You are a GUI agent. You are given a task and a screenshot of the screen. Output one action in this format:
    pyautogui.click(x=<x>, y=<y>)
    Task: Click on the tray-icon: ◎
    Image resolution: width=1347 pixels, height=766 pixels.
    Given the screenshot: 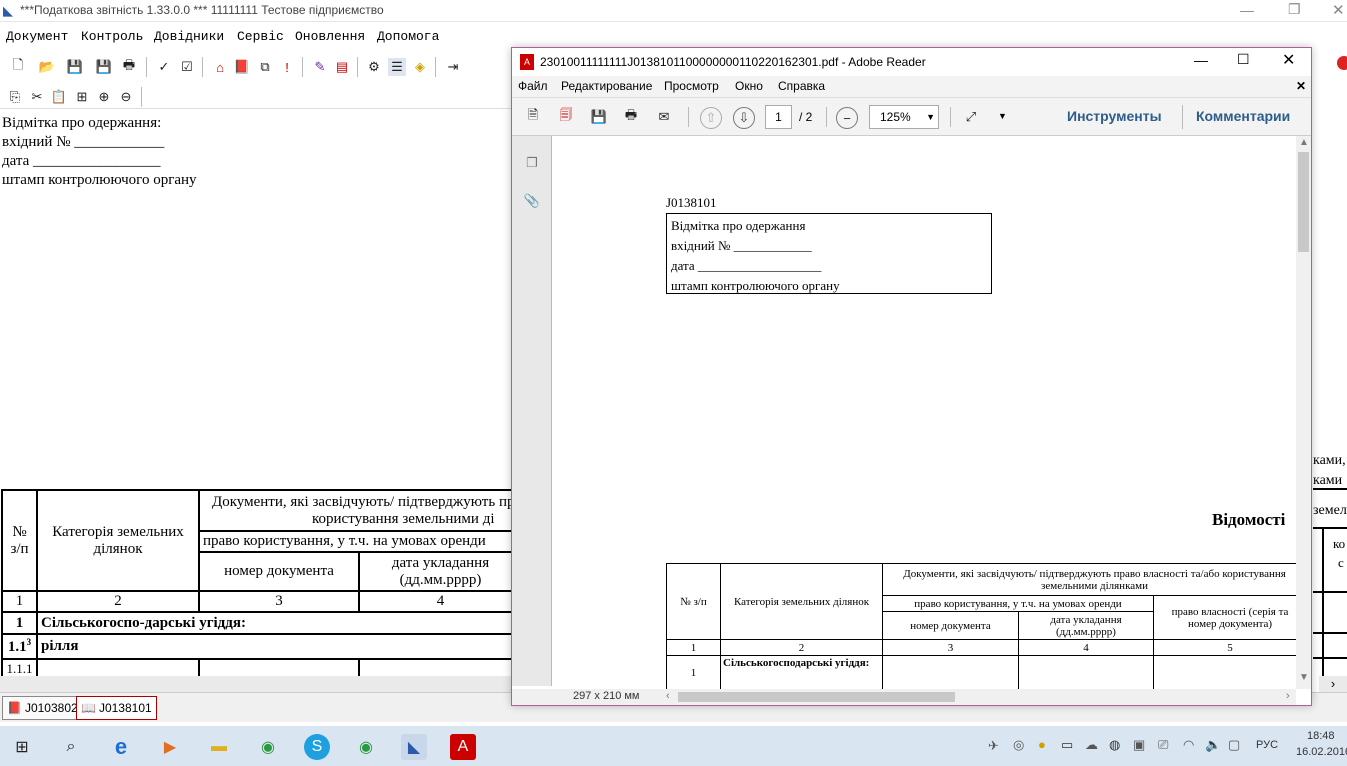 What is the action you would take?
    pyautogui.click(x=1018, y=745)
    